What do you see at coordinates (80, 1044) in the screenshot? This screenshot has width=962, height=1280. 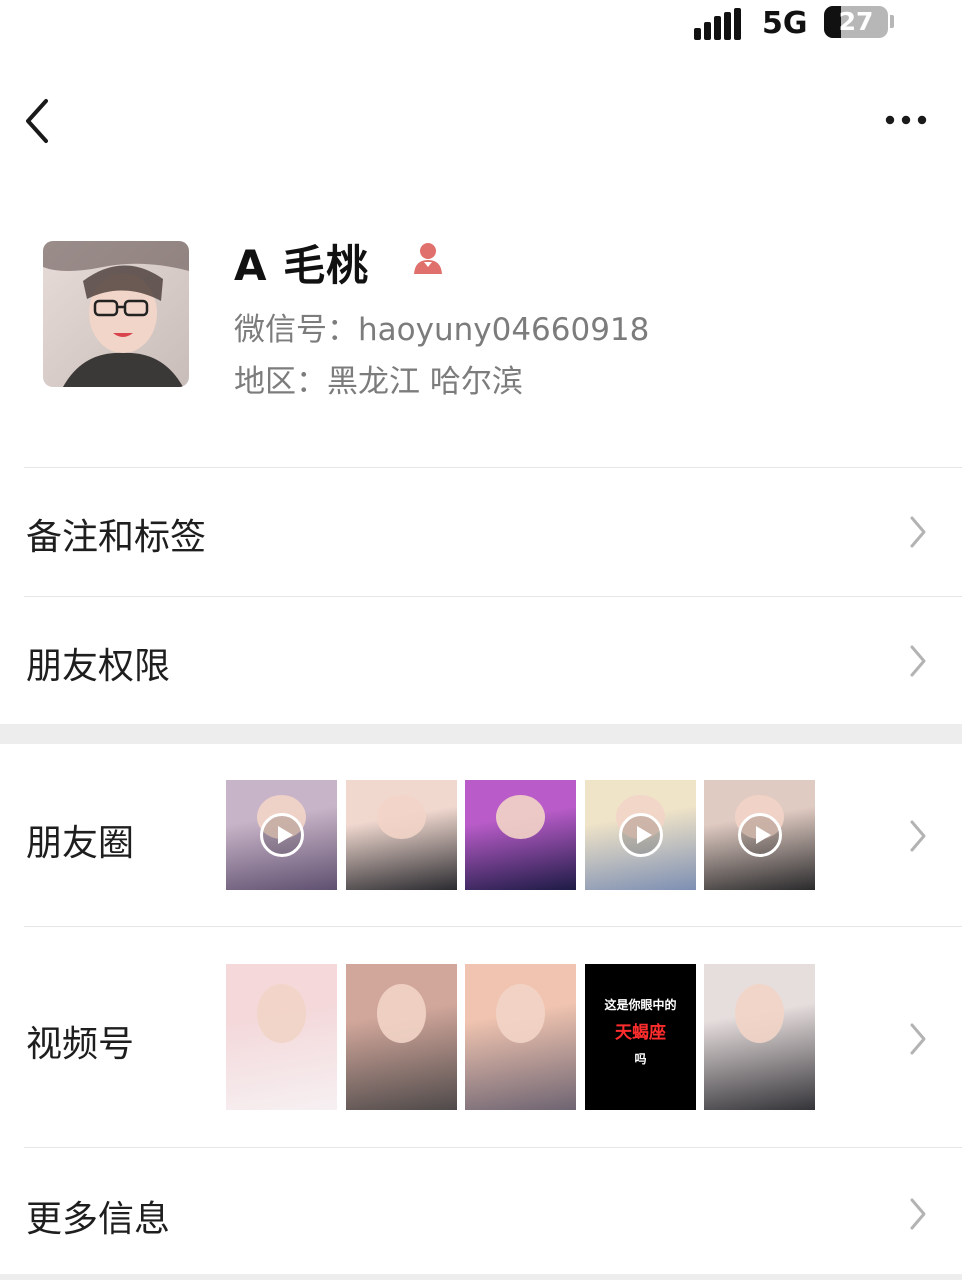 I see `channels-label: 视频号` at bounding box center [80, 1044].